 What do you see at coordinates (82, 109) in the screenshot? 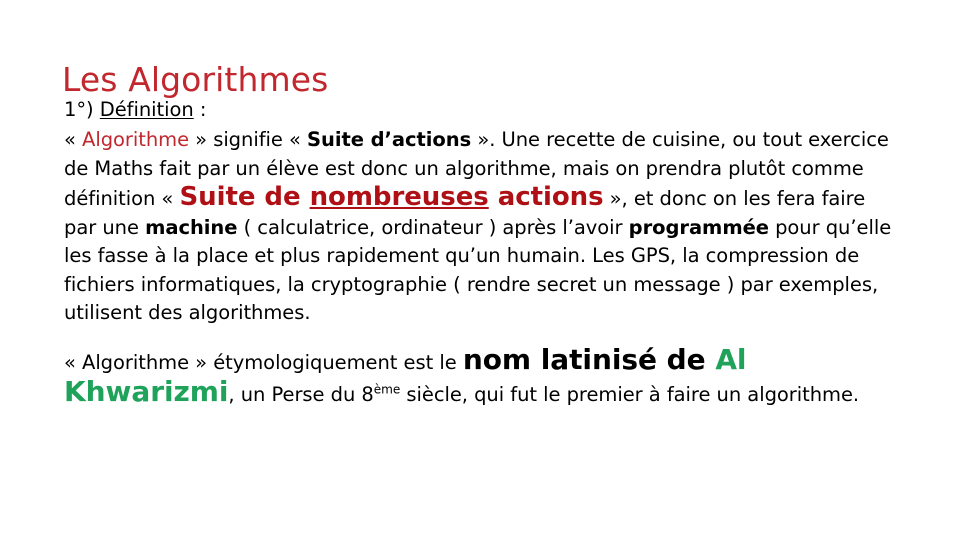
I see `section-number: 1°)` at bounding box center [82, 109].